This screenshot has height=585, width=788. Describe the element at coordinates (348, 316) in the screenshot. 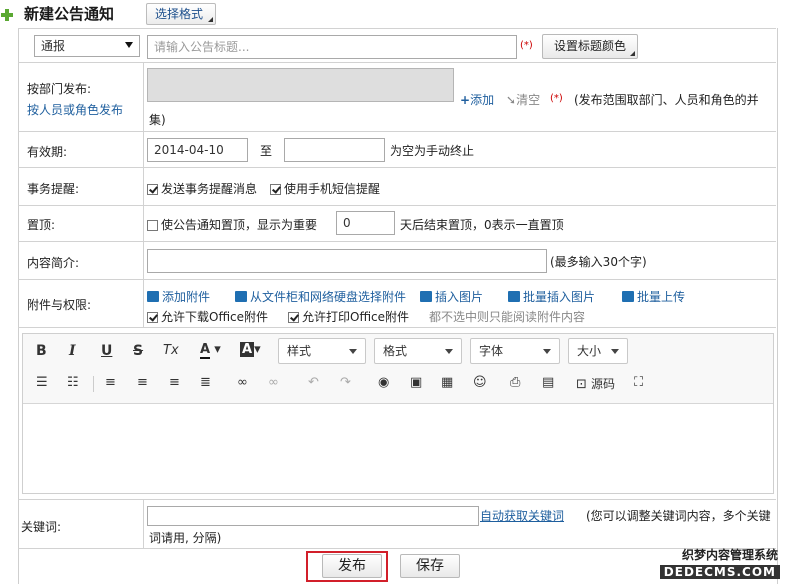

I see `allow-print-checkbox: 允许打印Office附件` at that location.